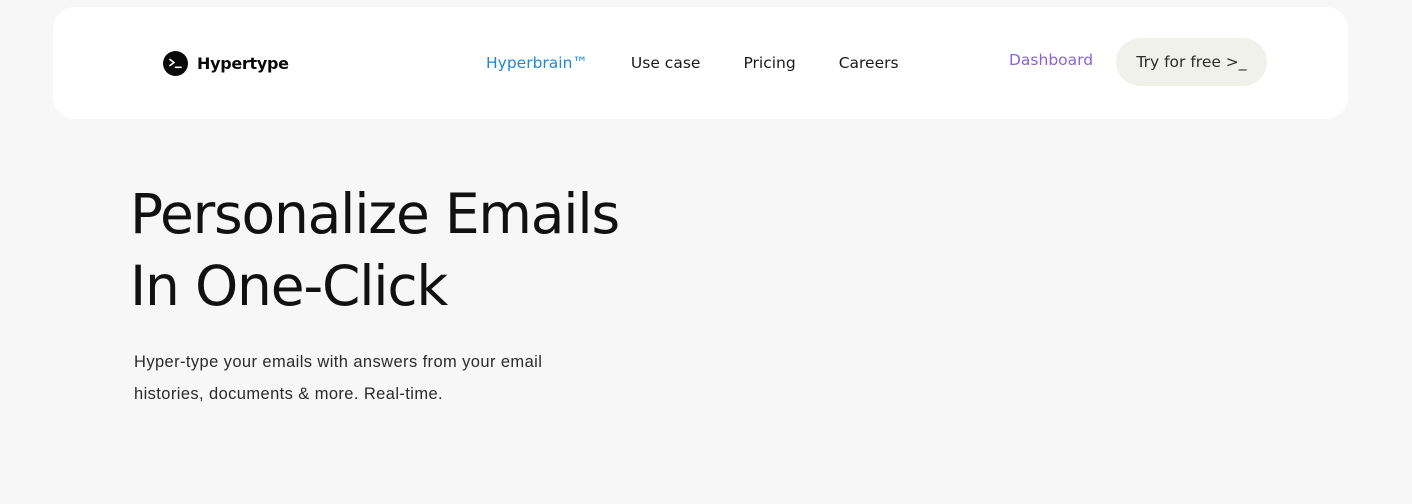 Image resolution: width=1412 pixels, height=504 pixels. Describe the element at coordinates (769, 63) in the screenshot. I see `nav-link-pricing: Pricing` at that location.